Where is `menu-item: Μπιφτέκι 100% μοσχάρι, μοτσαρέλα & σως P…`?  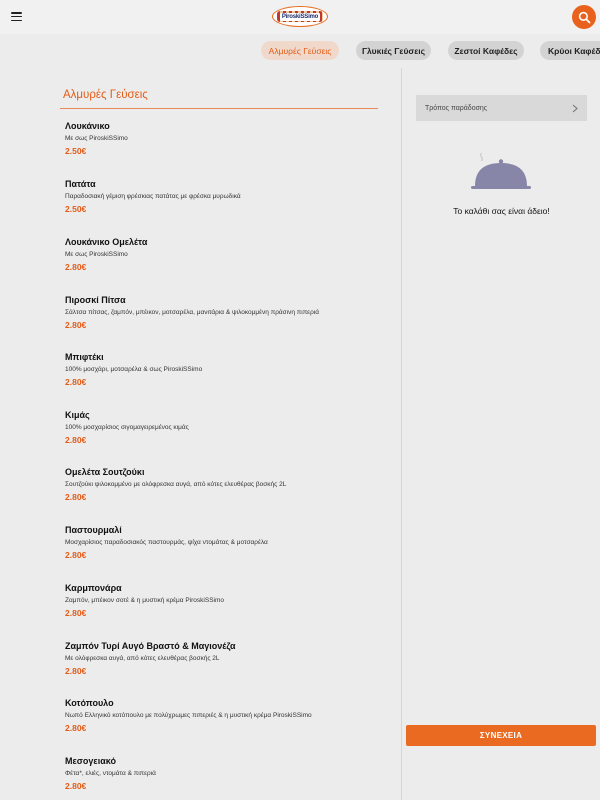 menu-item: Μπιφτέκι 100% μοσχάρι, μοτσαρέλα & σως P… is located at coordinates (230, 370).